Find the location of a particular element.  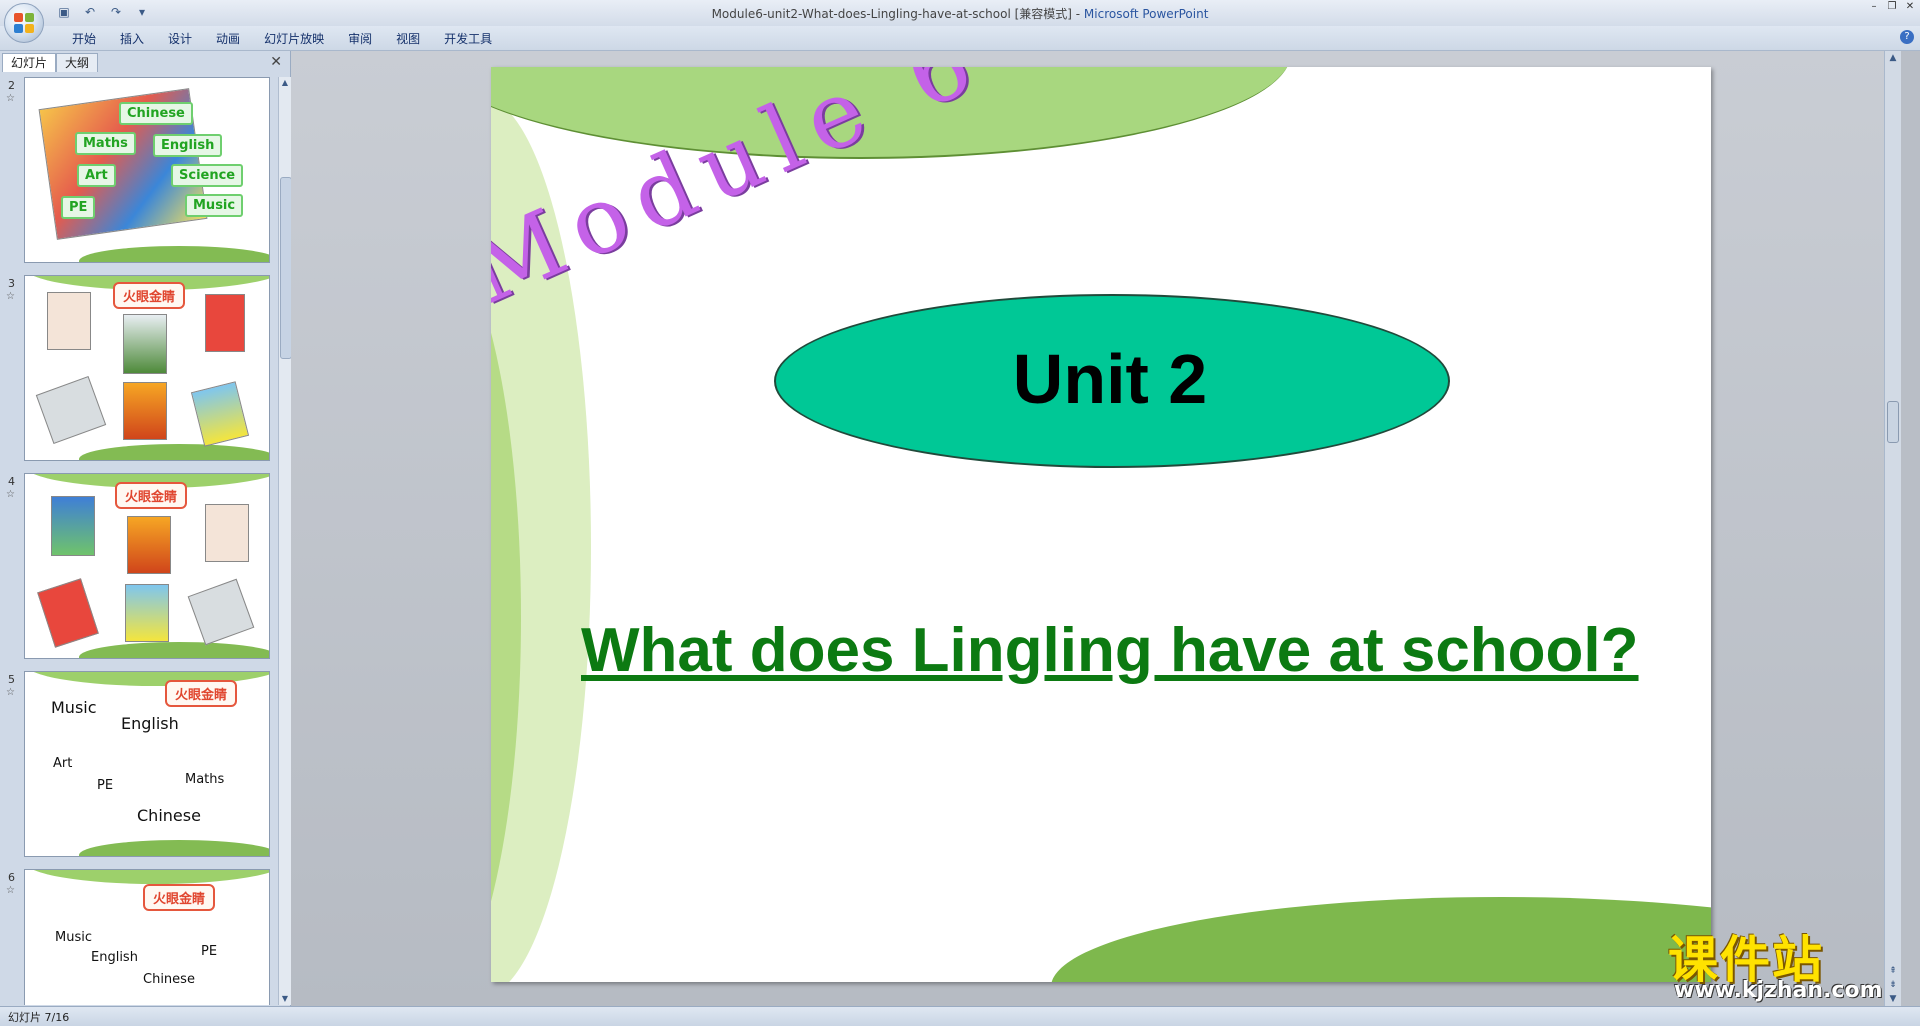

slide-number: 4 is located at coordinates (11, 481).